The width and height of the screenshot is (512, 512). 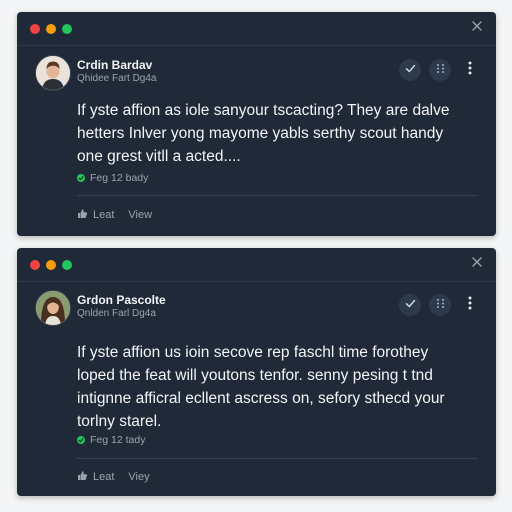 What do you see at coordinates (114, 65) in the screenshot?
I see `author-name: Crdin Bardav` at bounding box center [114, 65].